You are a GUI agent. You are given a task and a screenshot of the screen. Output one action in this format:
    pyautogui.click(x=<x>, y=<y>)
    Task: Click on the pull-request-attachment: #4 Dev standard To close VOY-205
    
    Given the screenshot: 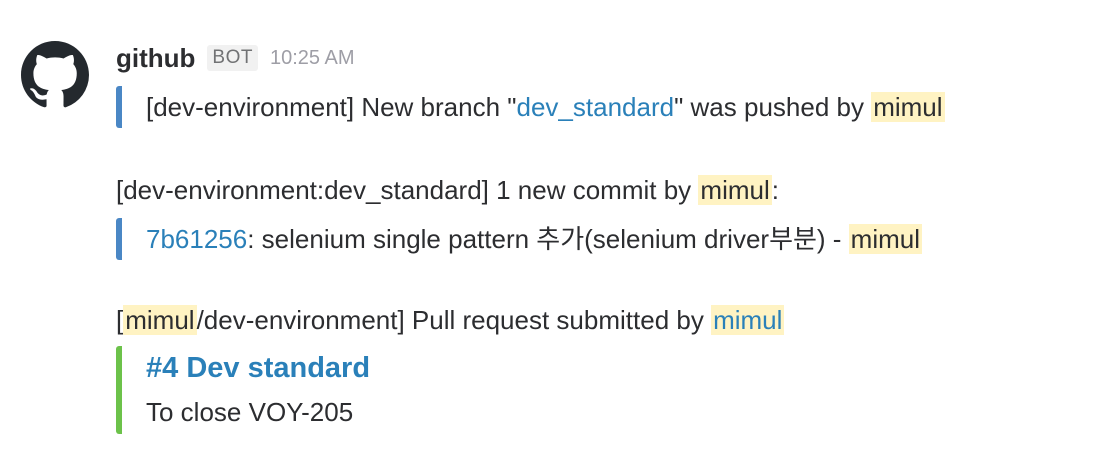 What is the action you would take?
    pyautogui.click(x=243, y=390)
    